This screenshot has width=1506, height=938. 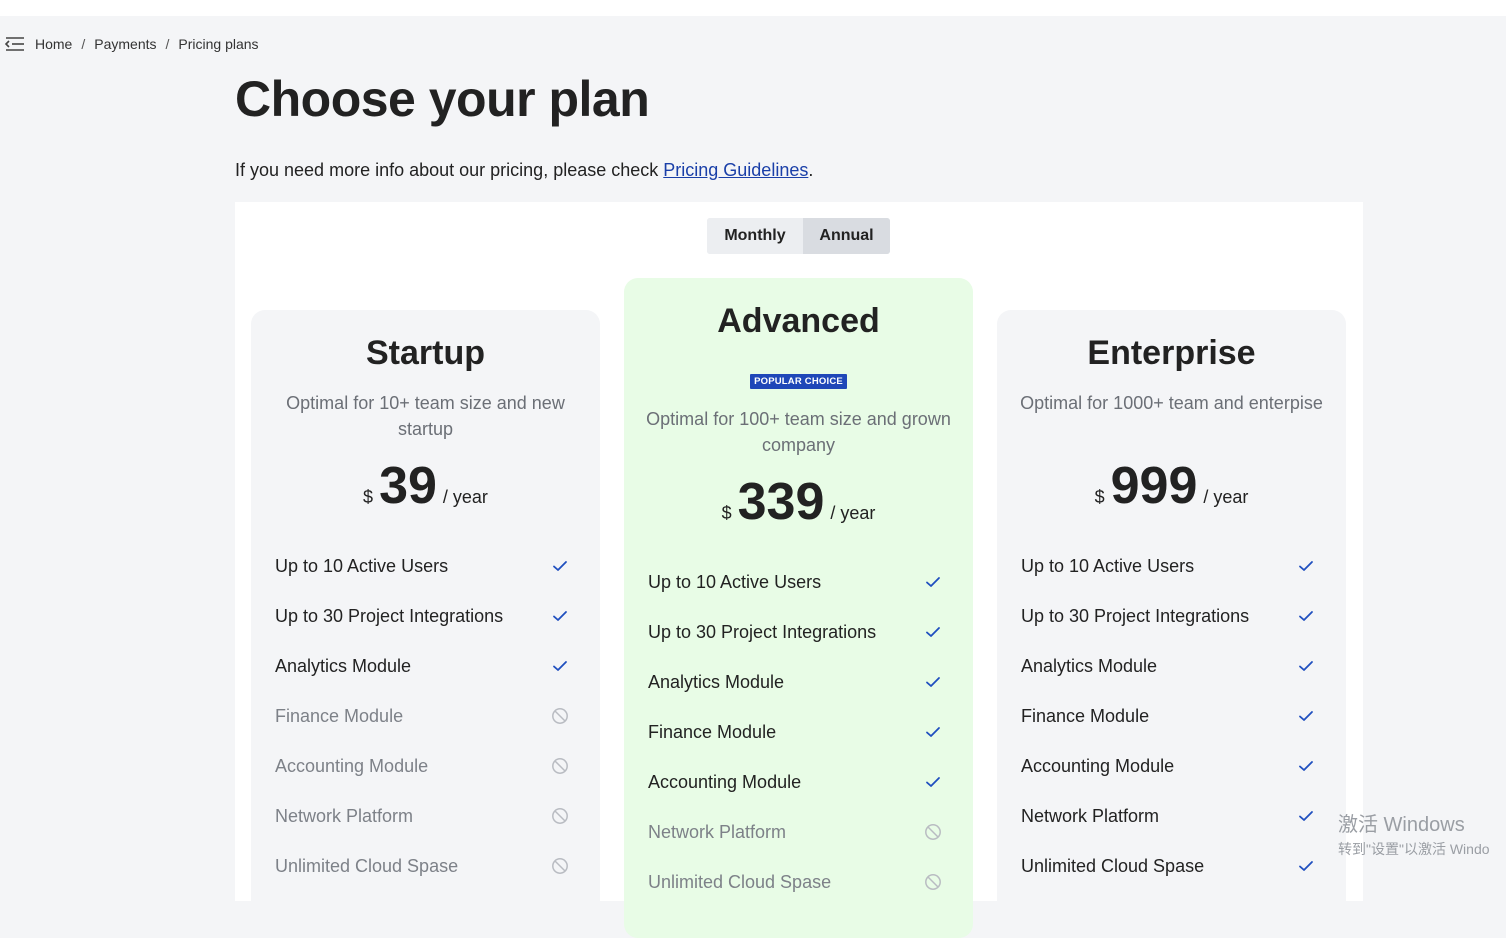 I want to click on breadcrumb: Home / Payments / Pricing plans, so click(x=131, y=44).